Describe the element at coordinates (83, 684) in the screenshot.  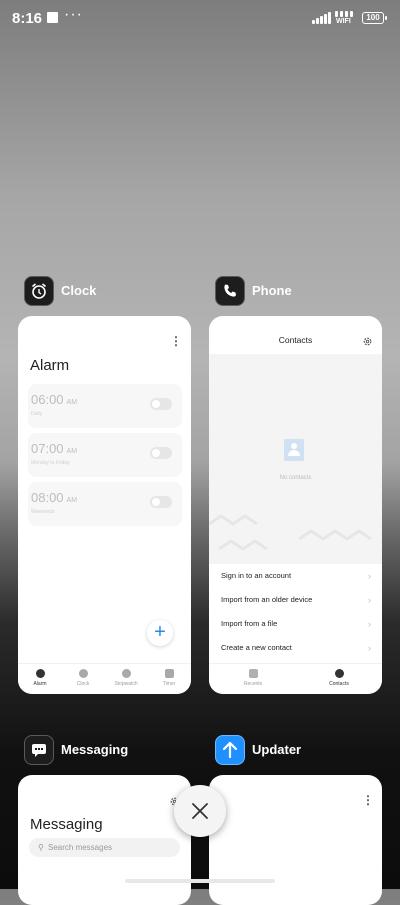
I see `tab-label: Clock` at that location.